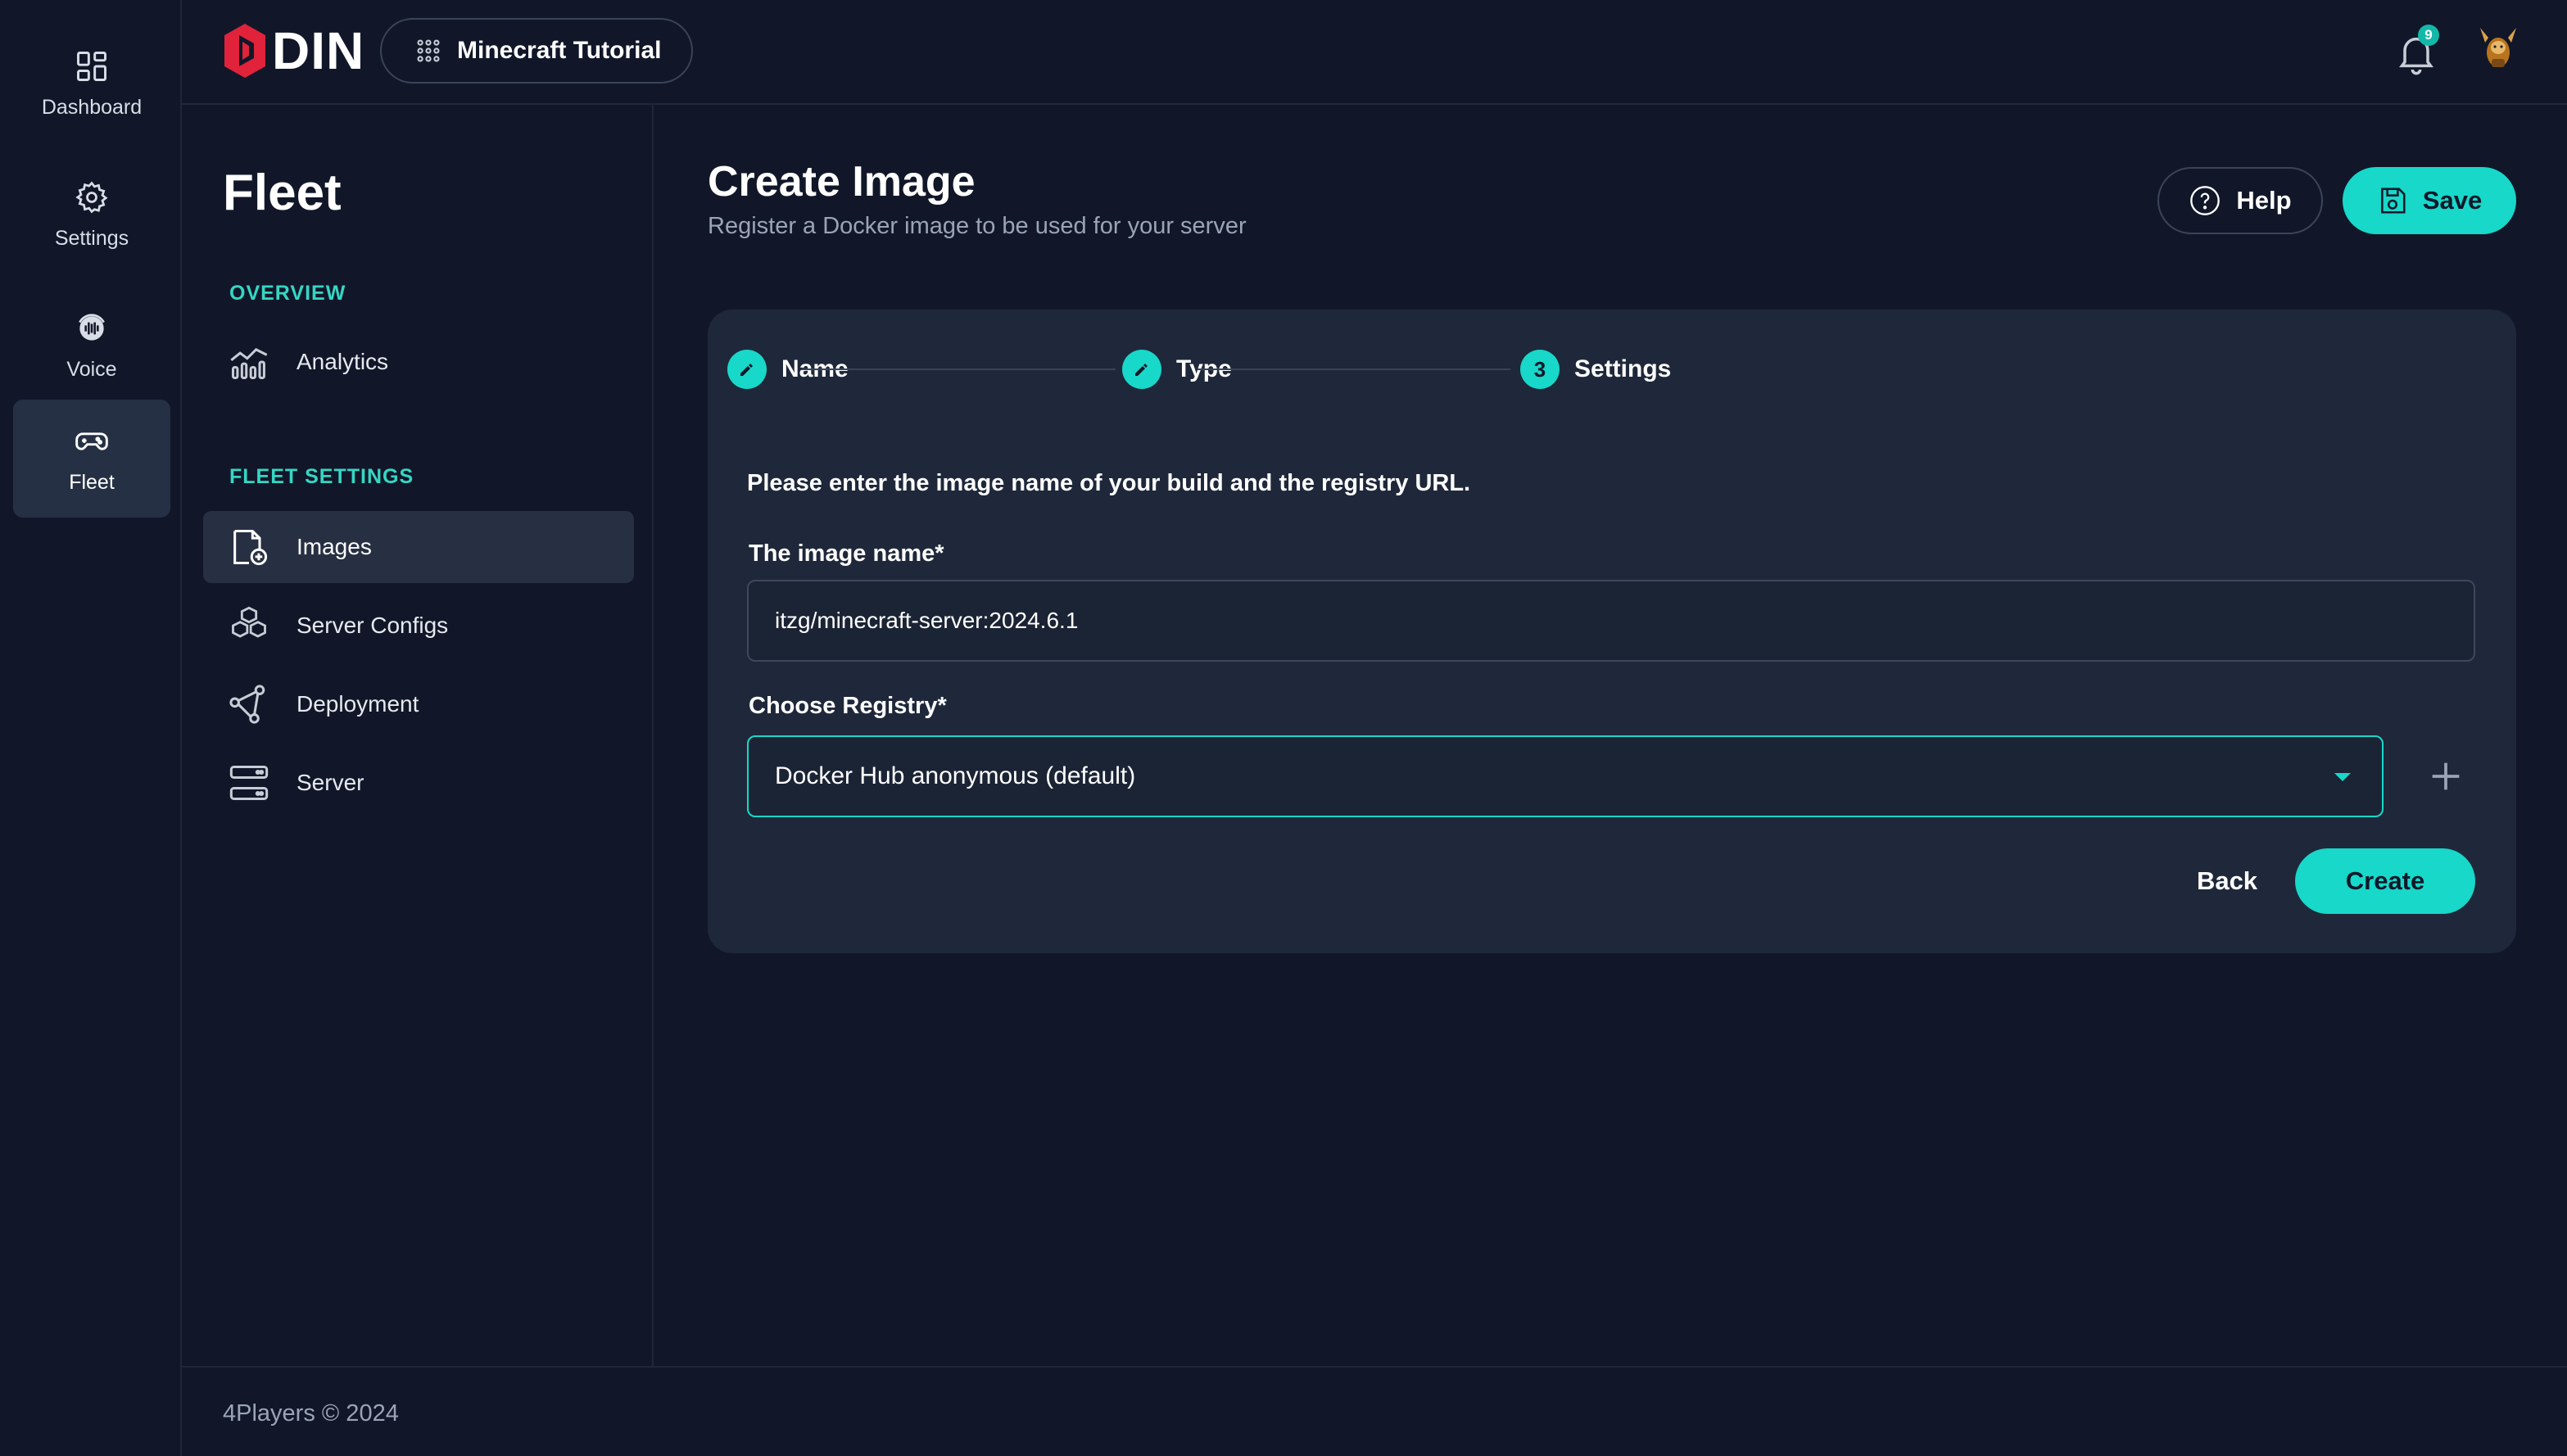 This screenshot has width=2567, height=1456. Describe the element at coordinates (247, 704) in the screenshot. I see `network-icon` at that location.